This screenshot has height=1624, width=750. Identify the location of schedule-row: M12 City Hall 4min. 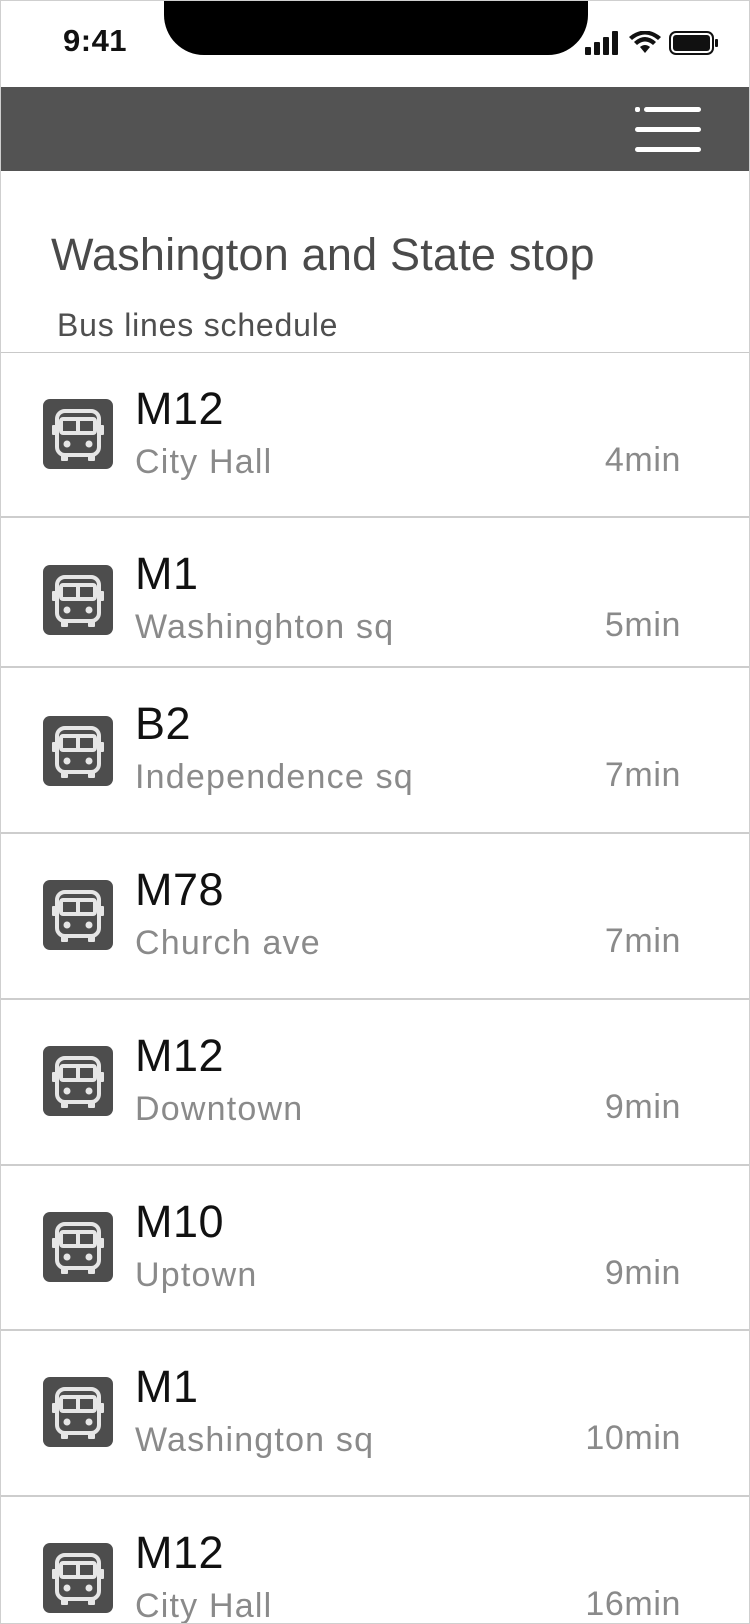
(375, 435).